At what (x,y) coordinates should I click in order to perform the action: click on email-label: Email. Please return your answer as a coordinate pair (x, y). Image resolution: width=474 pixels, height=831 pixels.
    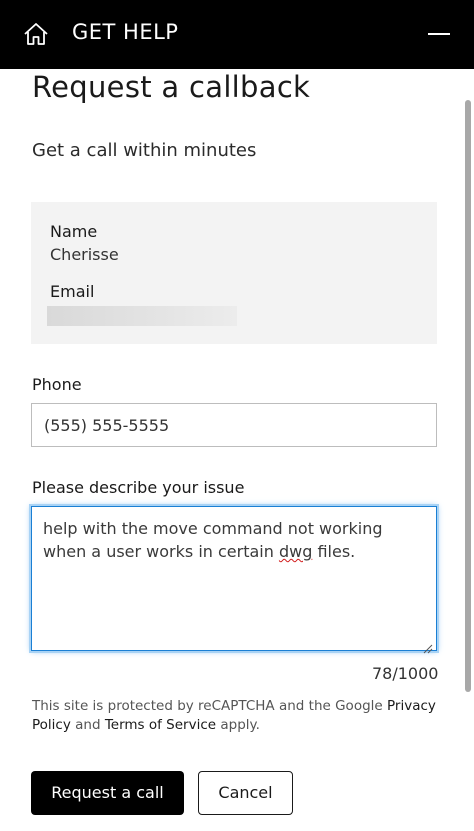
    Looking at the image, I should click on (72, 291).